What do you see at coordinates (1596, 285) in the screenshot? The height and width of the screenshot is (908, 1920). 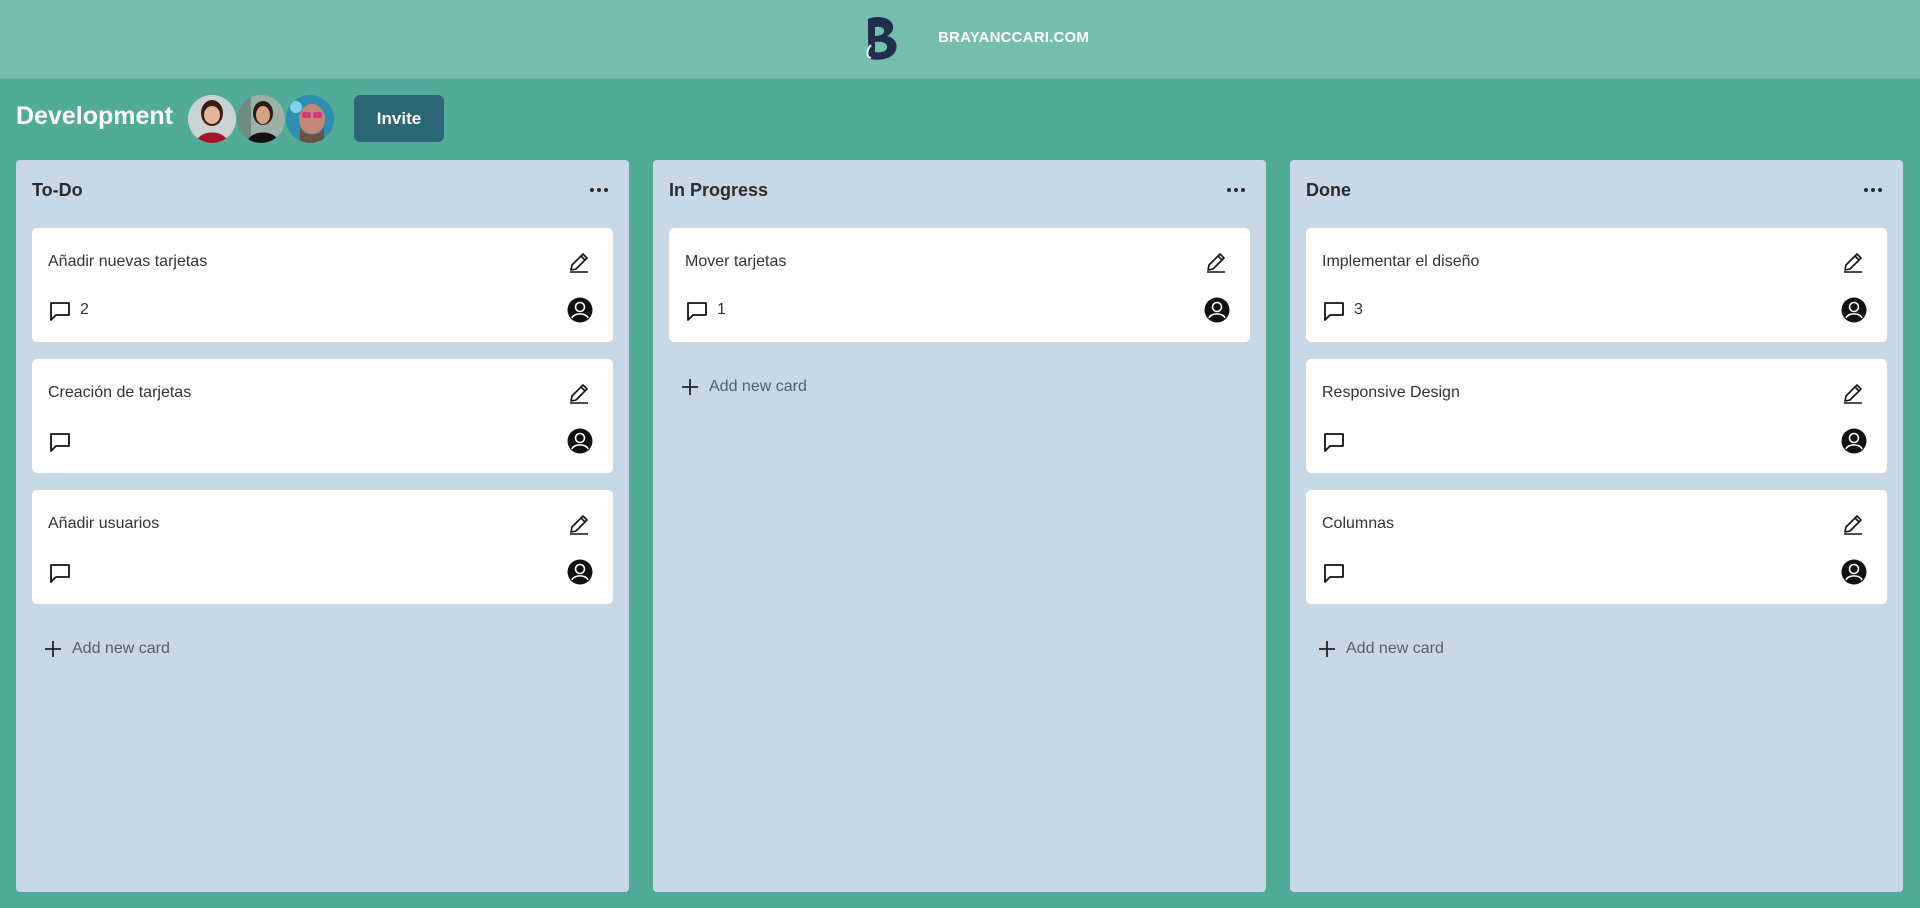 I see `task-card: Implementar el diseño 3` at bounding box center [1596, 285].